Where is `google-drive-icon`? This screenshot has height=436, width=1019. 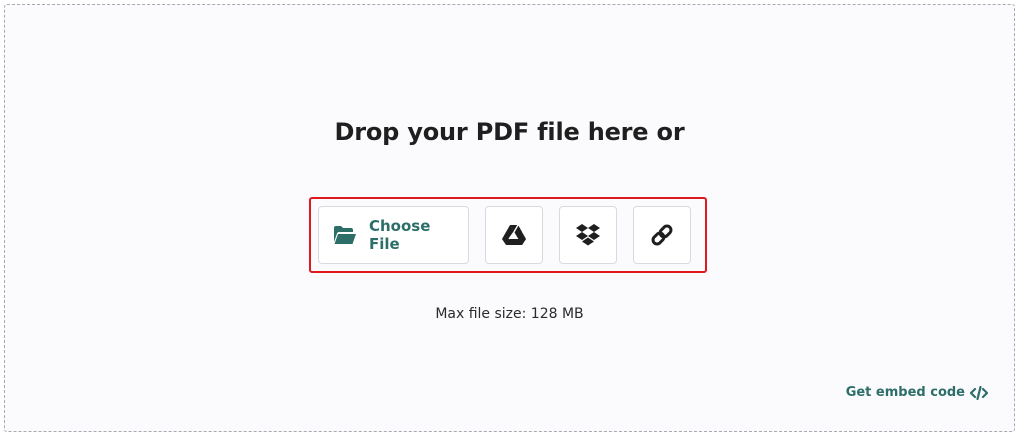 google-drive-icon is located at coordinates (514, 235).